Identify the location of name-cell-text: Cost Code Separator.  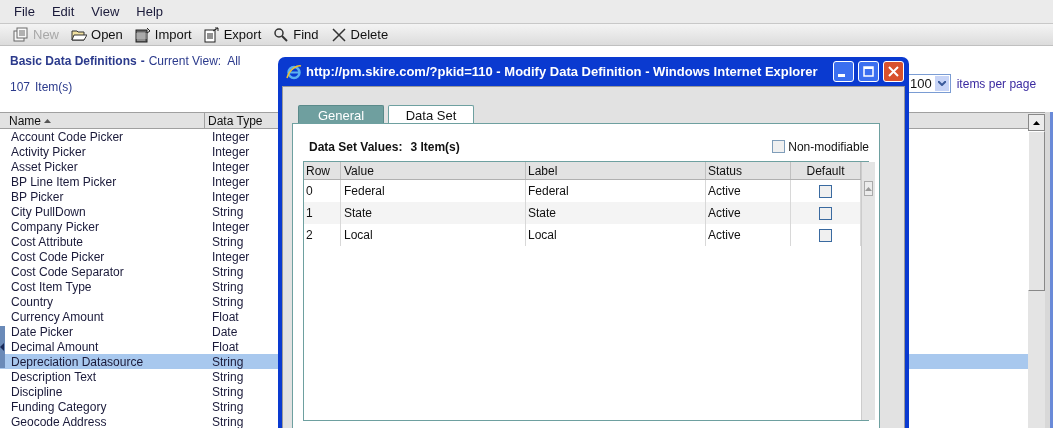
(67, 272).